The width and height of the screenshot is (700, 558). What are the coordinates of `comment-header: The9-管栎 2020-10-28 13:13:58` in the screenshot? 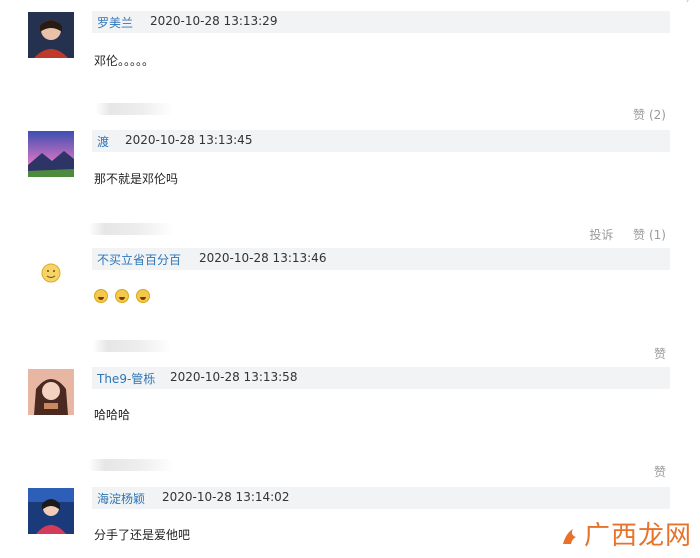 It's located at (381, 378).